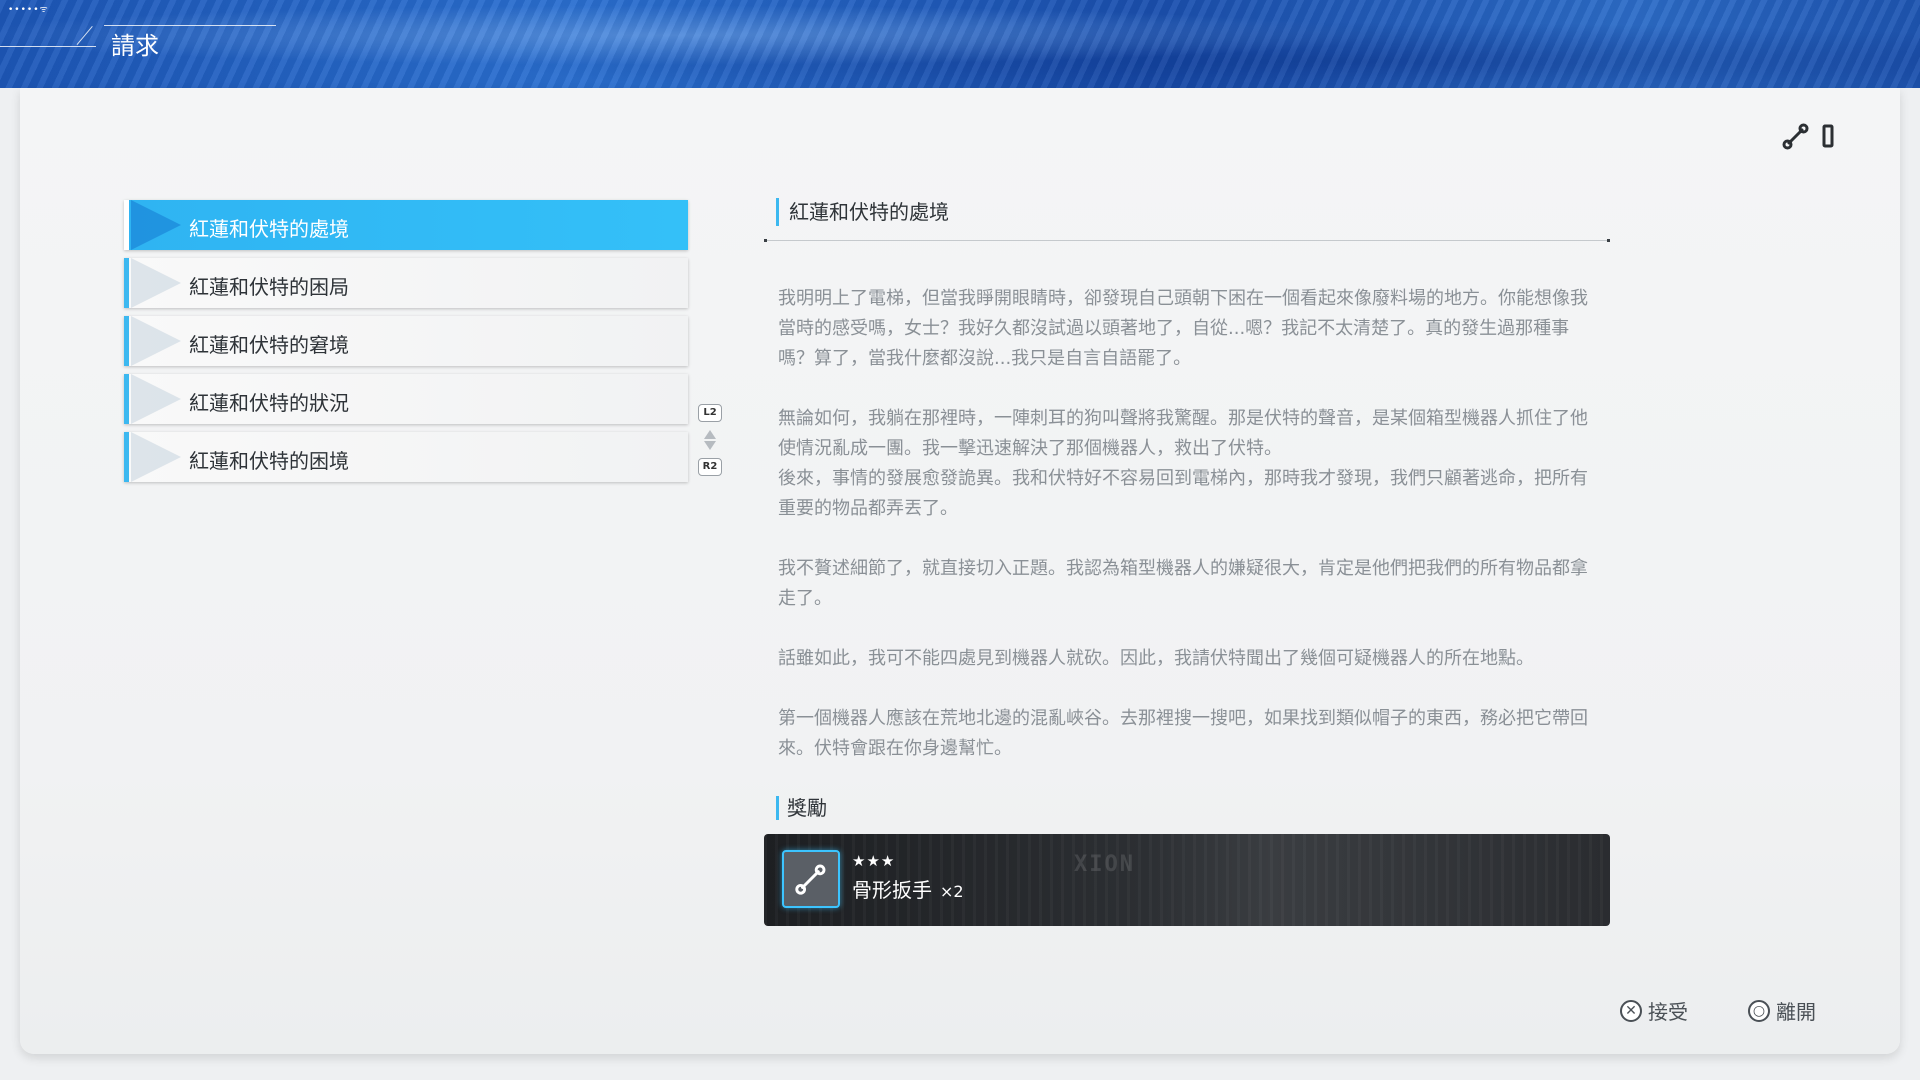 The width and height of the screenshot is (1920, 1080). I want to click on circle-button-icon: ○, so click(1759, 1010).